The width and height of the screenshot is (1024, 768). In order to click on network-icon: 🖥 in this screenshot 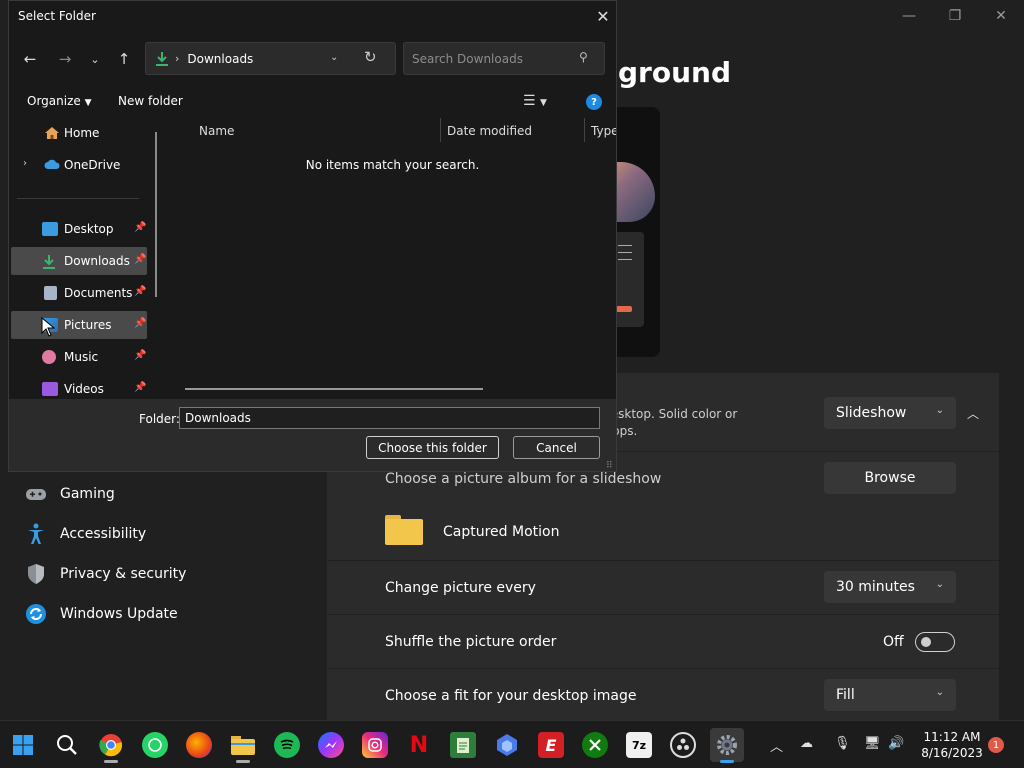, I will do `click(872, 743)`.